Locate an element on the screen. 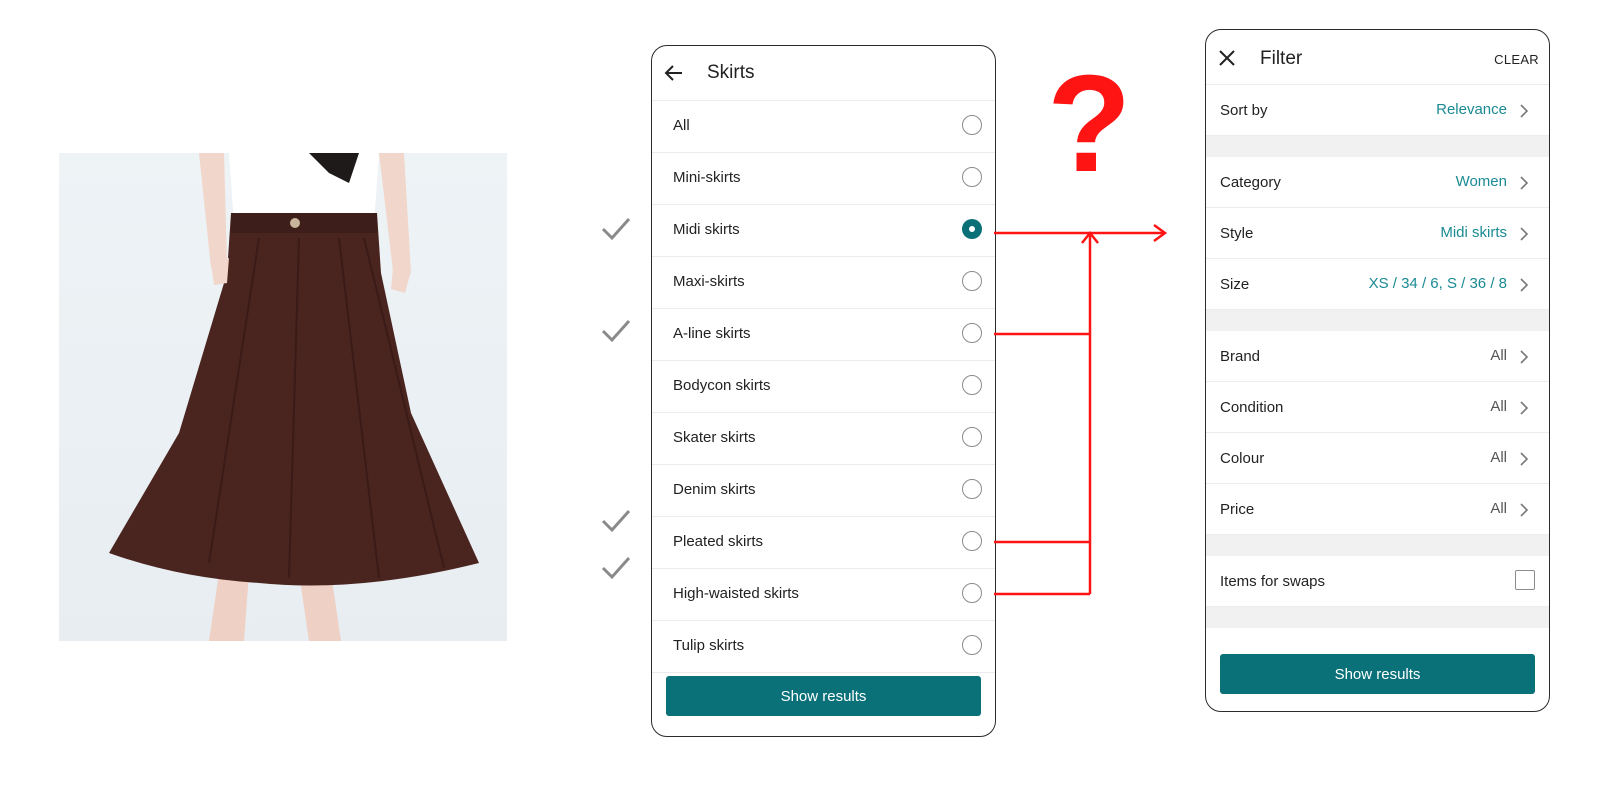 The width and height of the screenshot is (1600, 803). list-item-label: Denim skirts is located at coordinates (714, 489).